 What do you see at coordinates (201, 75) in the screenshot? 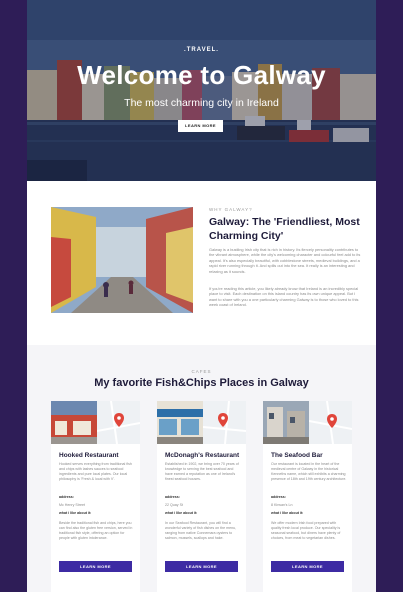
I see `hero-title: Welcome to Galway` at bounding box center [201, 75].